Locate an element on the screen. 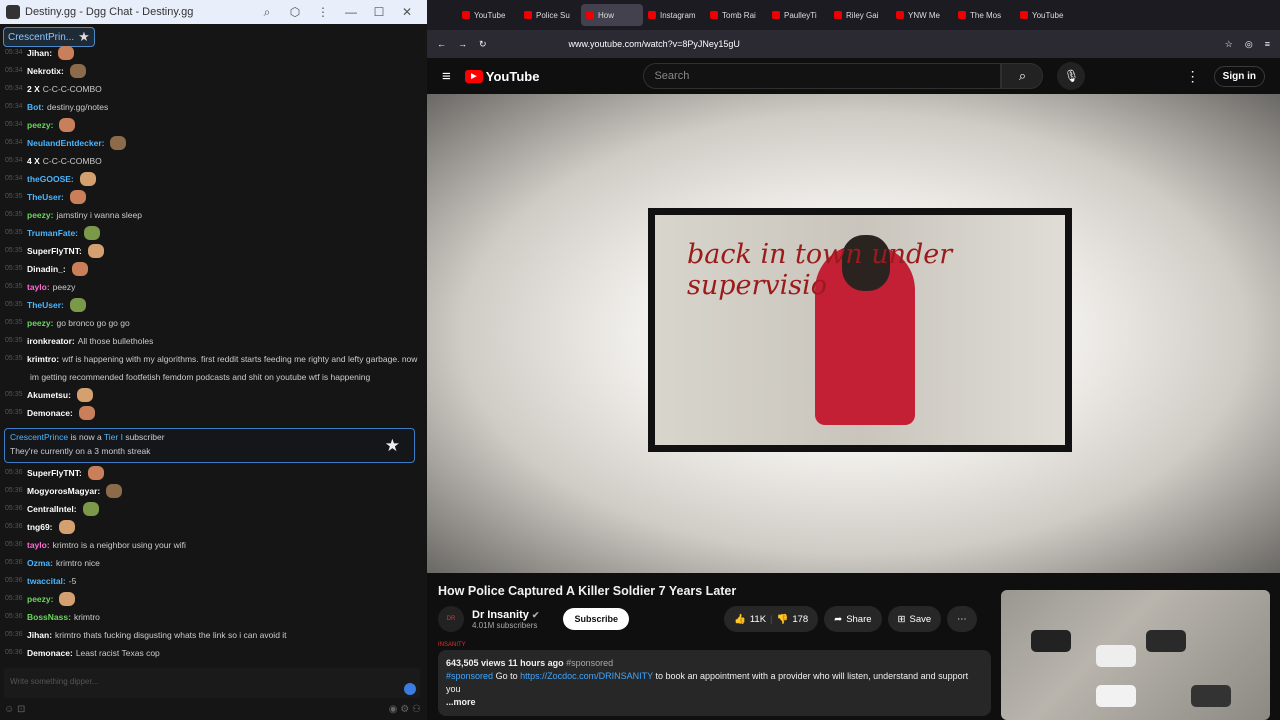 Image resolution: width=1280 pixels, height=720 pixels. search-icon: ⌕ is located at coordinates (267, 12).